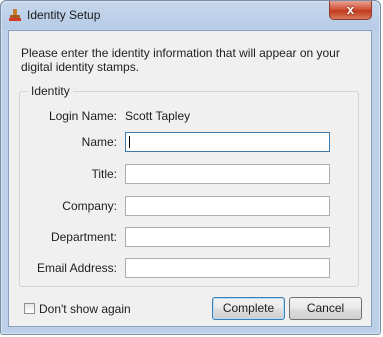 The width and height of the screenshot is (383, 337). I want to click on title-row: Title:, so click(185, 174).